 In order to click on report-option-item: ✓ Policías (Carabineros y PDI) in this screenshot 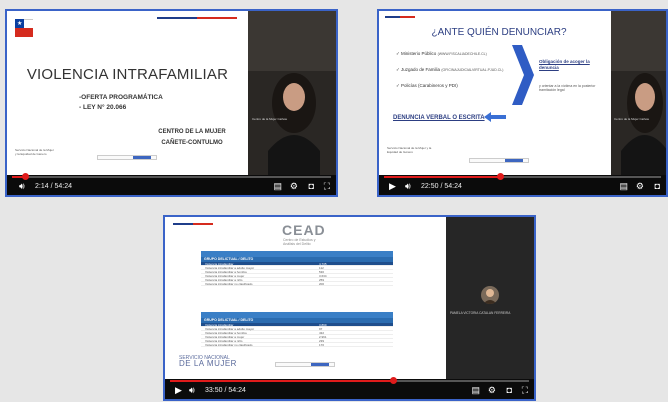, I will do `click(427, 85)`.